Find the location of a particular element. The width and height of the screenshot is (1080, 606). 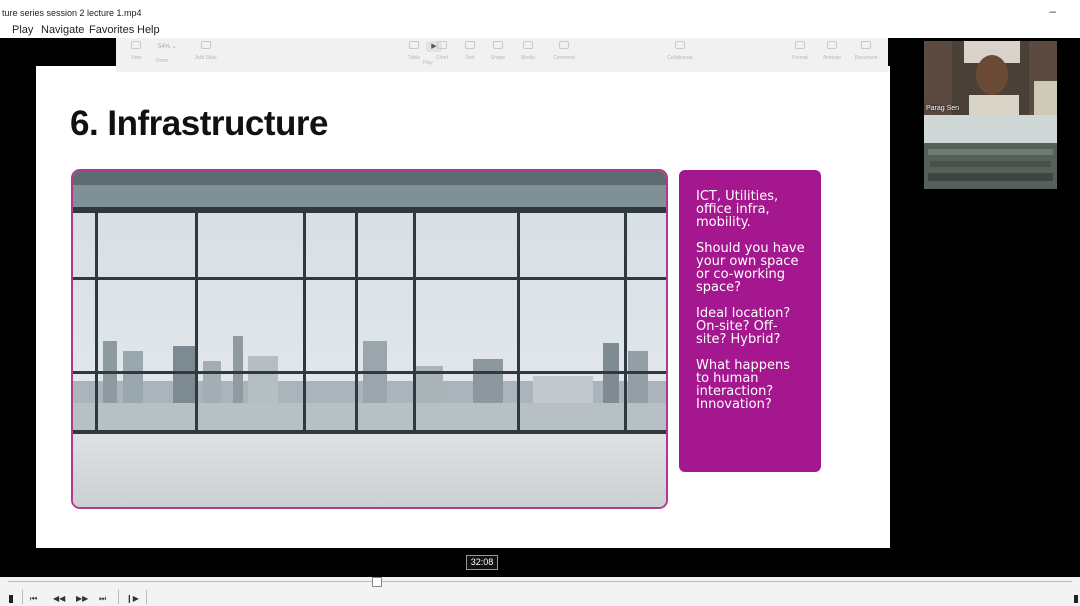

step-frame-icon: ❙▶ is located at coordinates (132, 599).